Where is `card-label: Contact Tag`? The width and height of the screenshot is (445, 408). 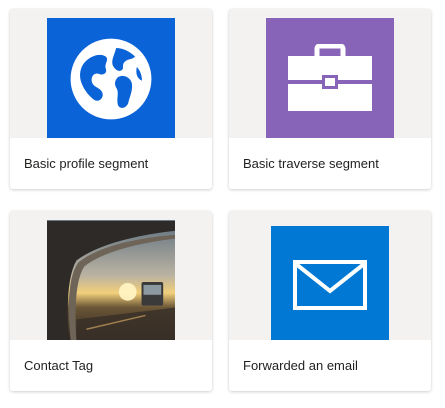 card-label: Contact Tag is located at coordinates (111, 365).